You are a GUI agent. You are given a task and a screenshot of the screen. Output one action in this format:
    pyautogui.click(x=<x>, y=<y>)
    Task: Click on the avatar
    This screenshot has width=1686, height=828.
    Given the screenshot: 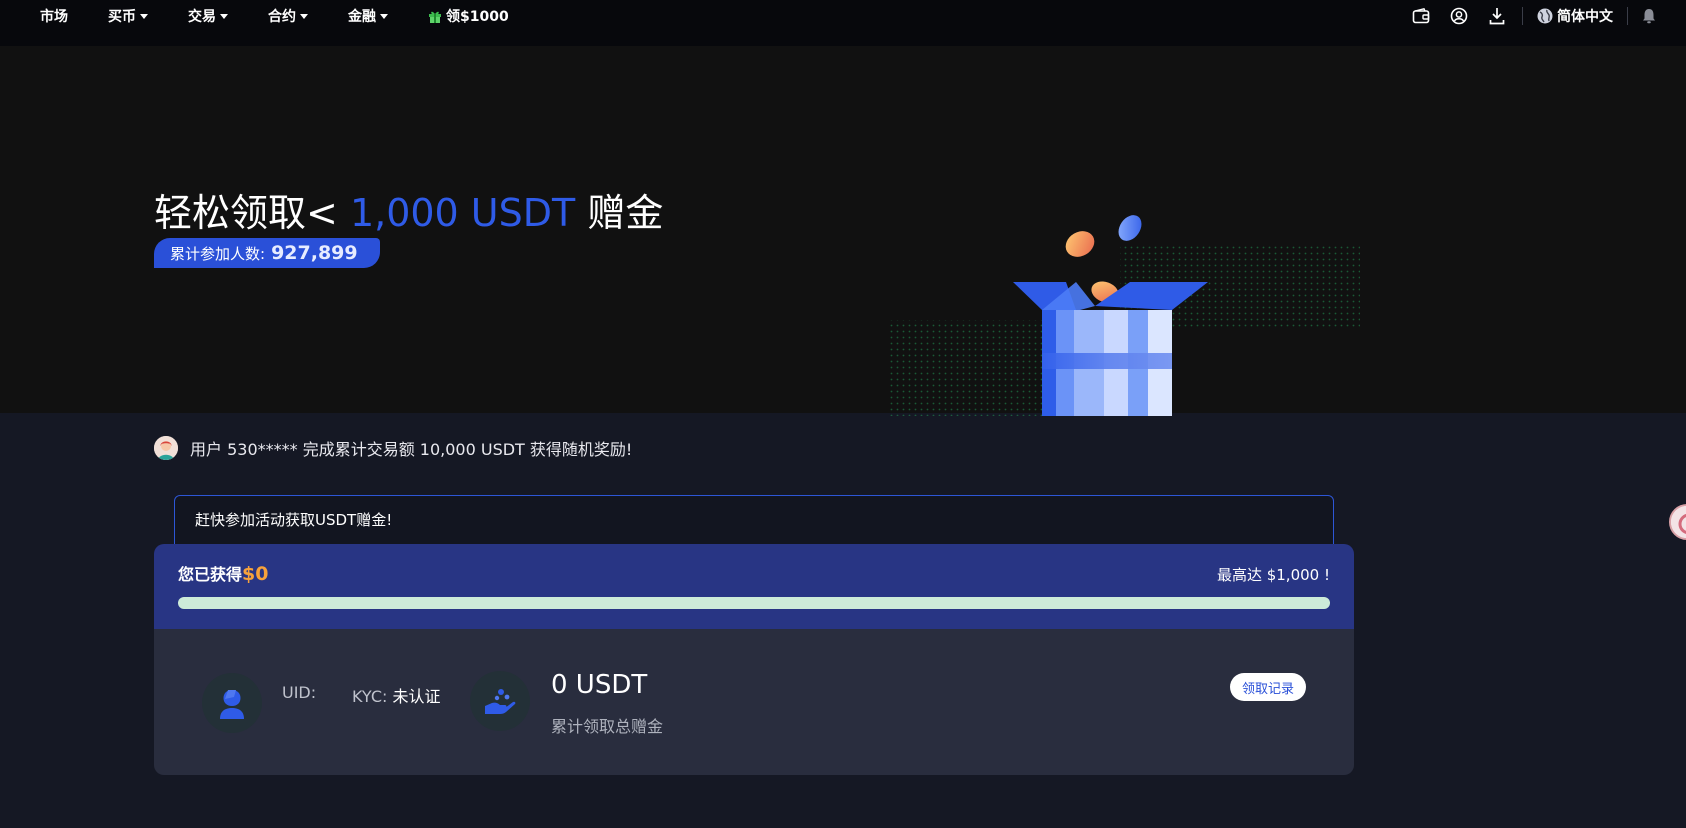 What is the action you would take?
    pyautogui.click(x=166, y=448)
    